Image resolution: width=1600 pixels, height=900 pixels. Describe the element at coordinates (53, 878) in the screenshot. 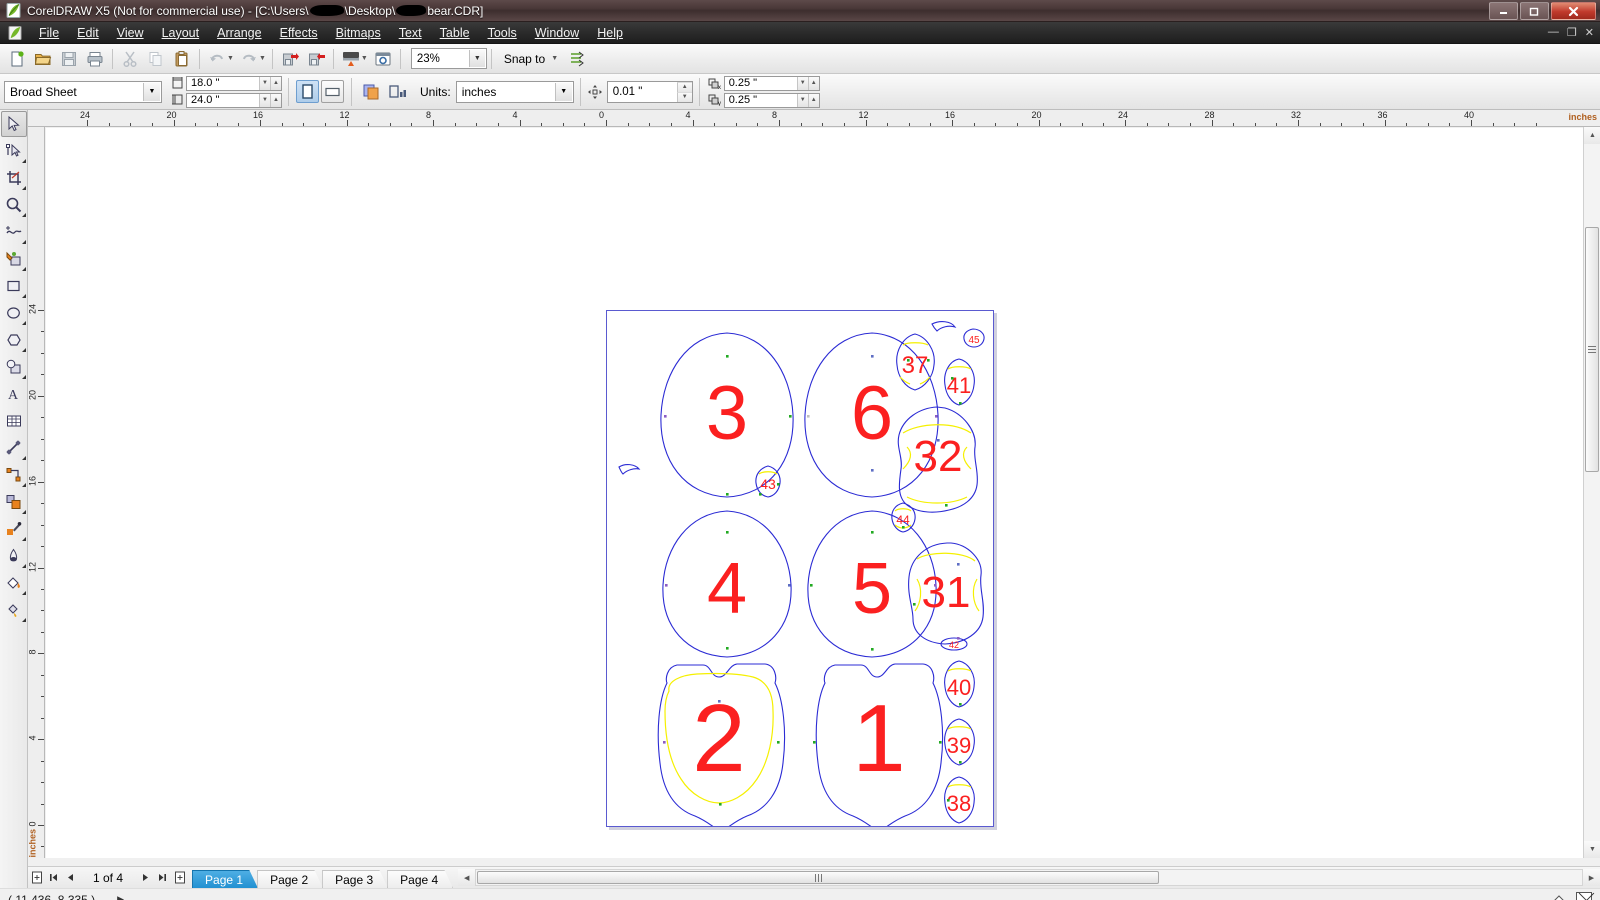

I see `first-page-button` at that location.